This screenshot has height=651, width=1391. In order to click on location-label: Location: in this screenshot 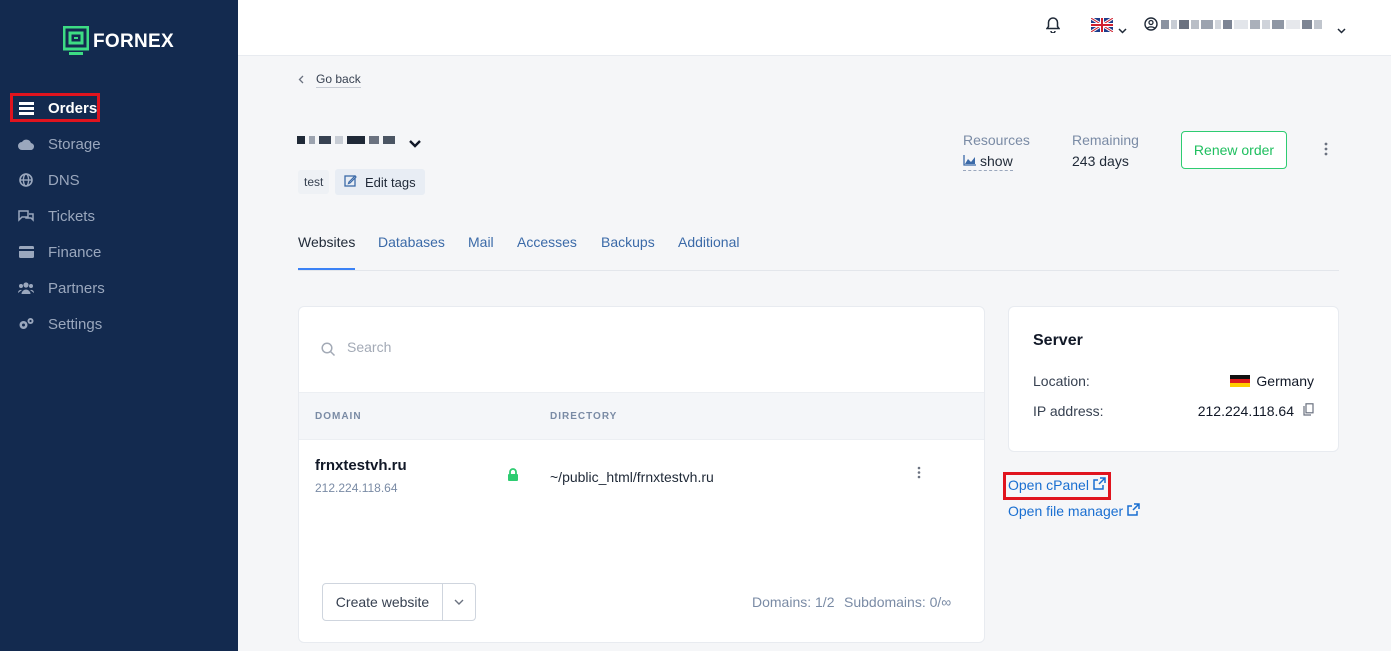, I will do `click(1061, 381)`.